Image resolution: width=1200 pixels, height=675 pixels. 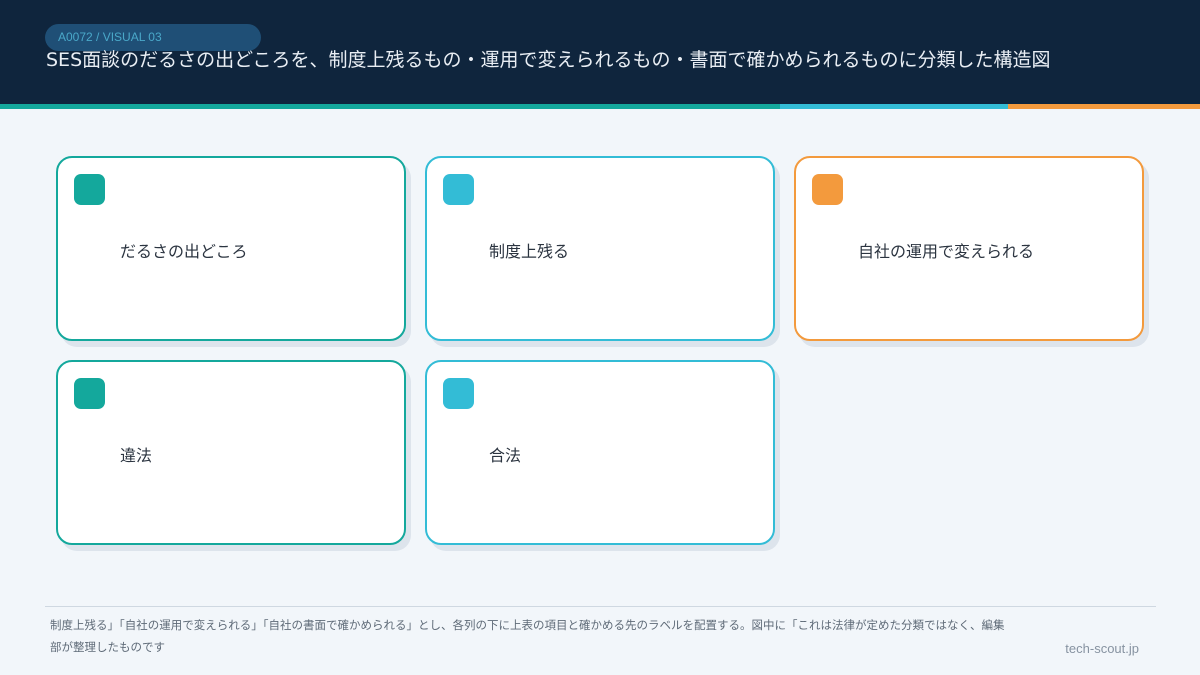 I want to click on category-card: 合法, so click(x=600, y=452).